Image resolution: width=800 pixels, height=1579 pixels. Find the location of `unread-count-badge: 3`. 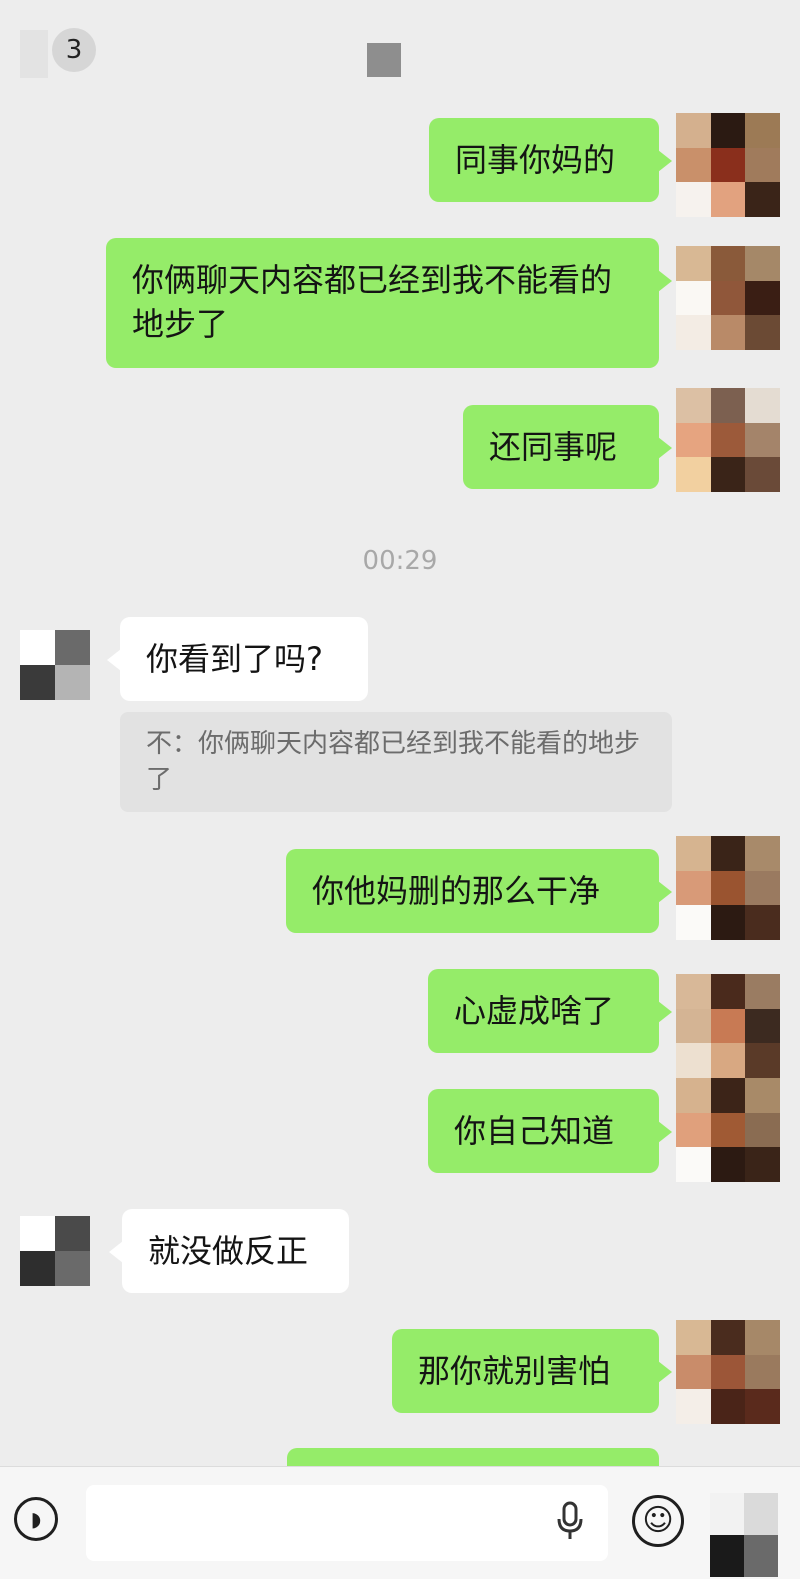

unread-count-badge: 3 is located at coordinates (74, 50).